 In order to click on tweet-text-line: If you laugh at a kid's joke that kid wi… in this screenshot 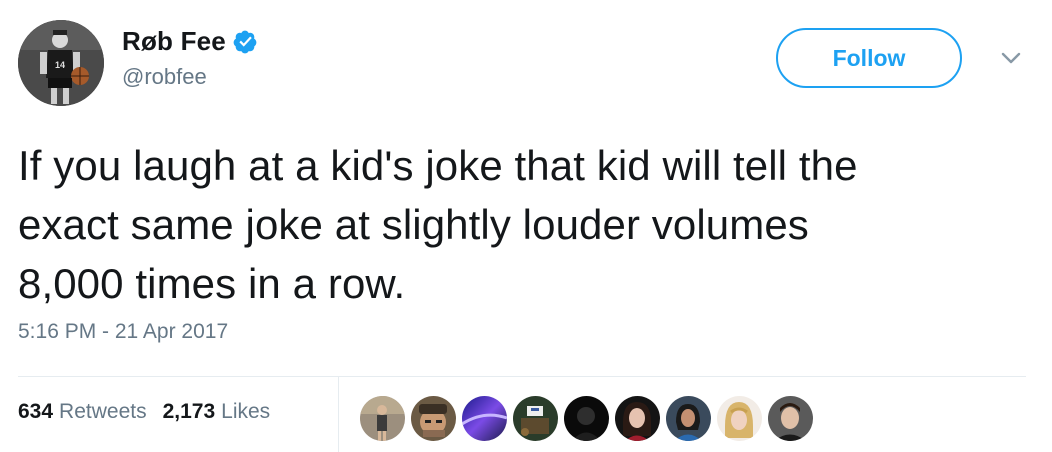, I will do `click(438, 165)`.